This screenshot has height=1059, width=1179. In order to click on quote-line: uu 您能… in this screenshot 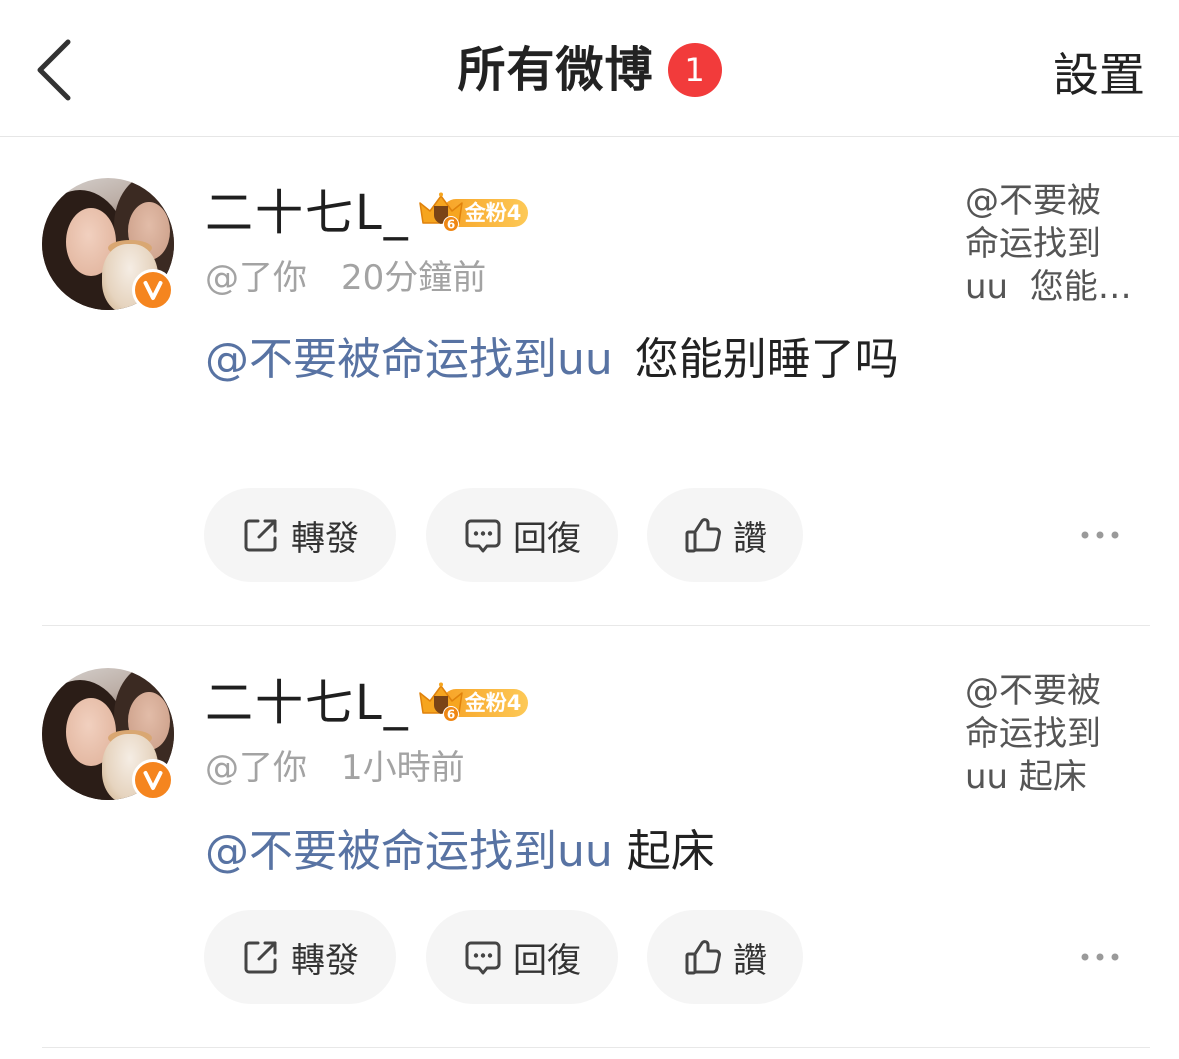, I will do `click(1048, 287)`.